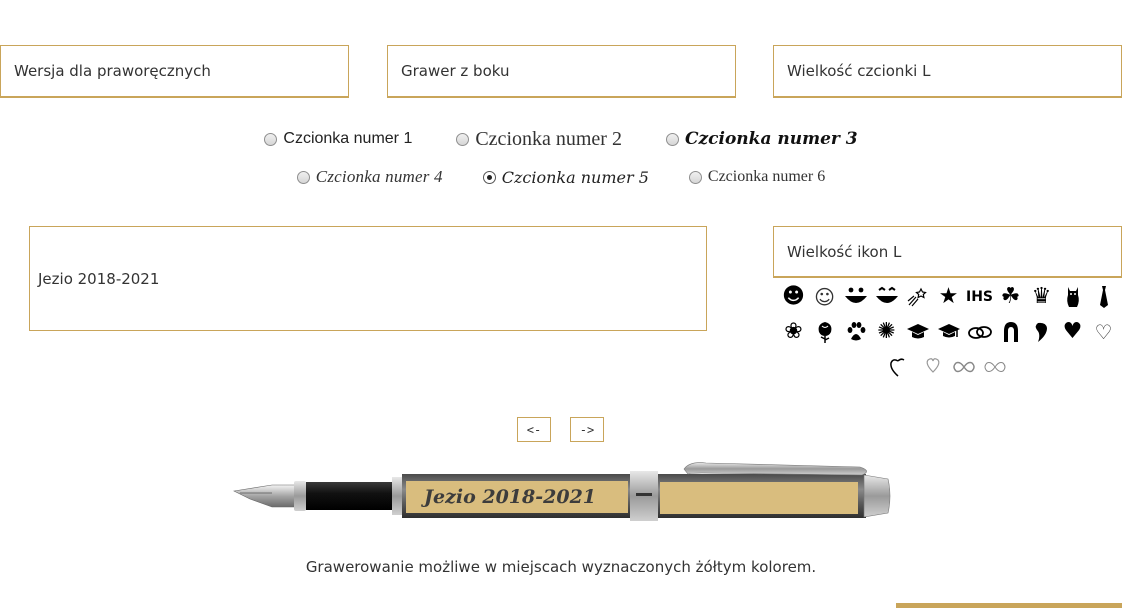 The image size is (1122, 608). Describe the element at coordinates (948, 297) in the screenshot. I see `star-icon: ★` at that location.